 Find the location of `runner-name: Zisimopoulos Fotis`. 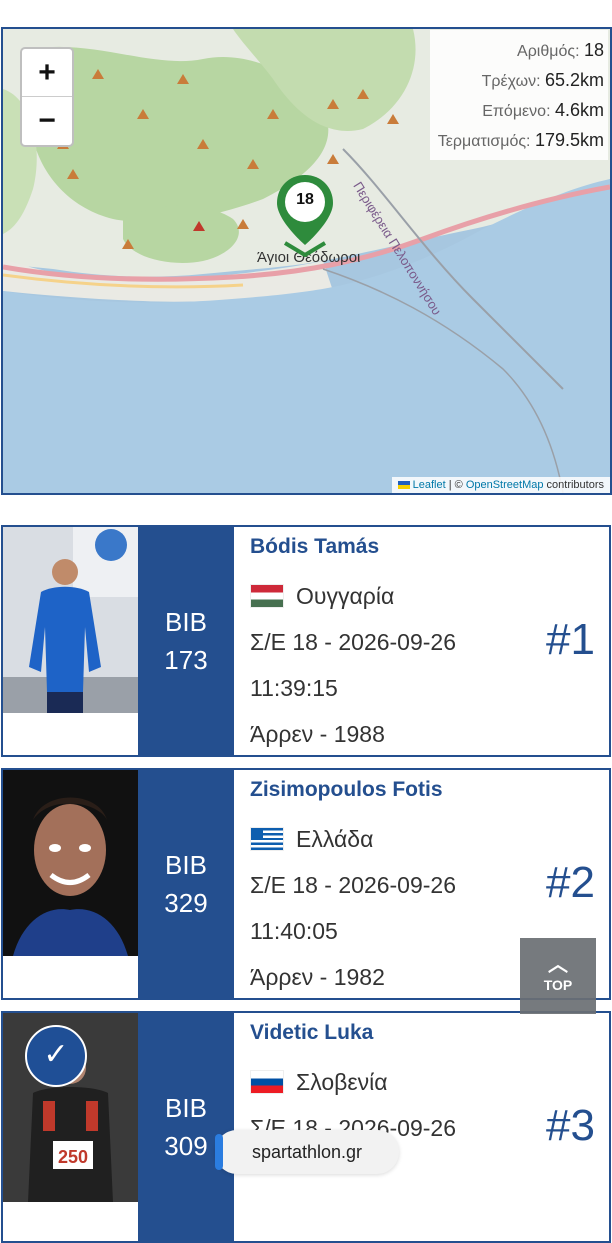

runner-name: Zisimopoulos Fotis is located at coordinates (385, 790).